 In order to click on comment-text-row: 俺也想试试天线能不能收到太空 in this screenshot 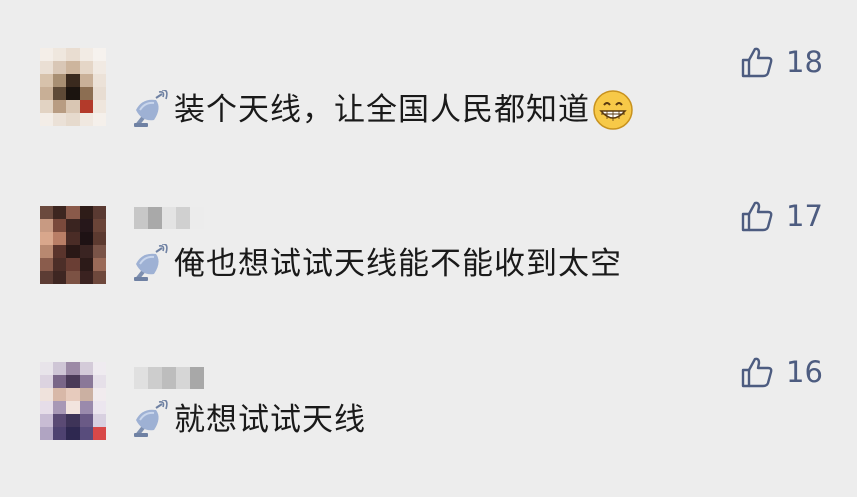, I will do `click(377, 264)`.